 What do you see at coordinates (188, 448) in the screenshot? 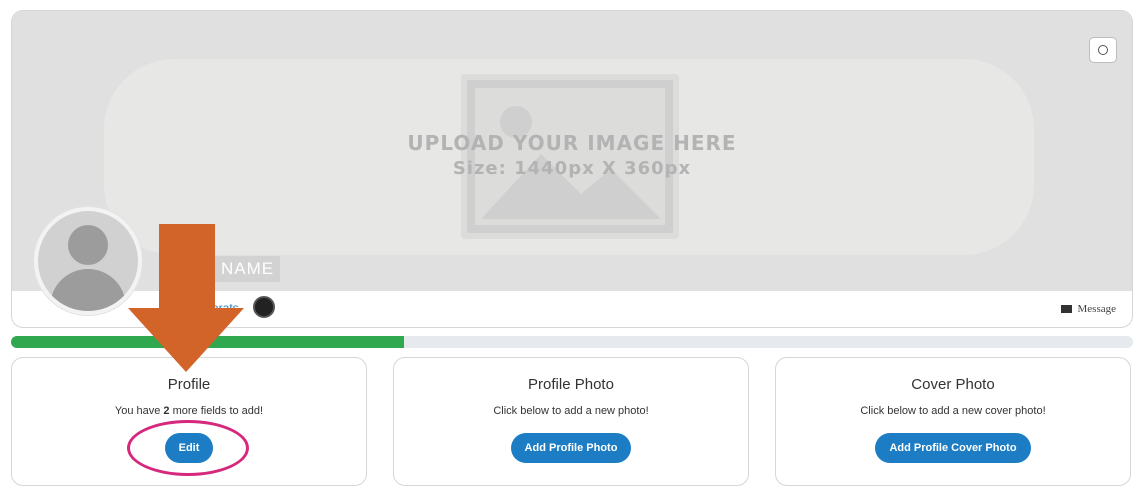
I see `edit-highlight-annotation` at bounding box center [188, 448].